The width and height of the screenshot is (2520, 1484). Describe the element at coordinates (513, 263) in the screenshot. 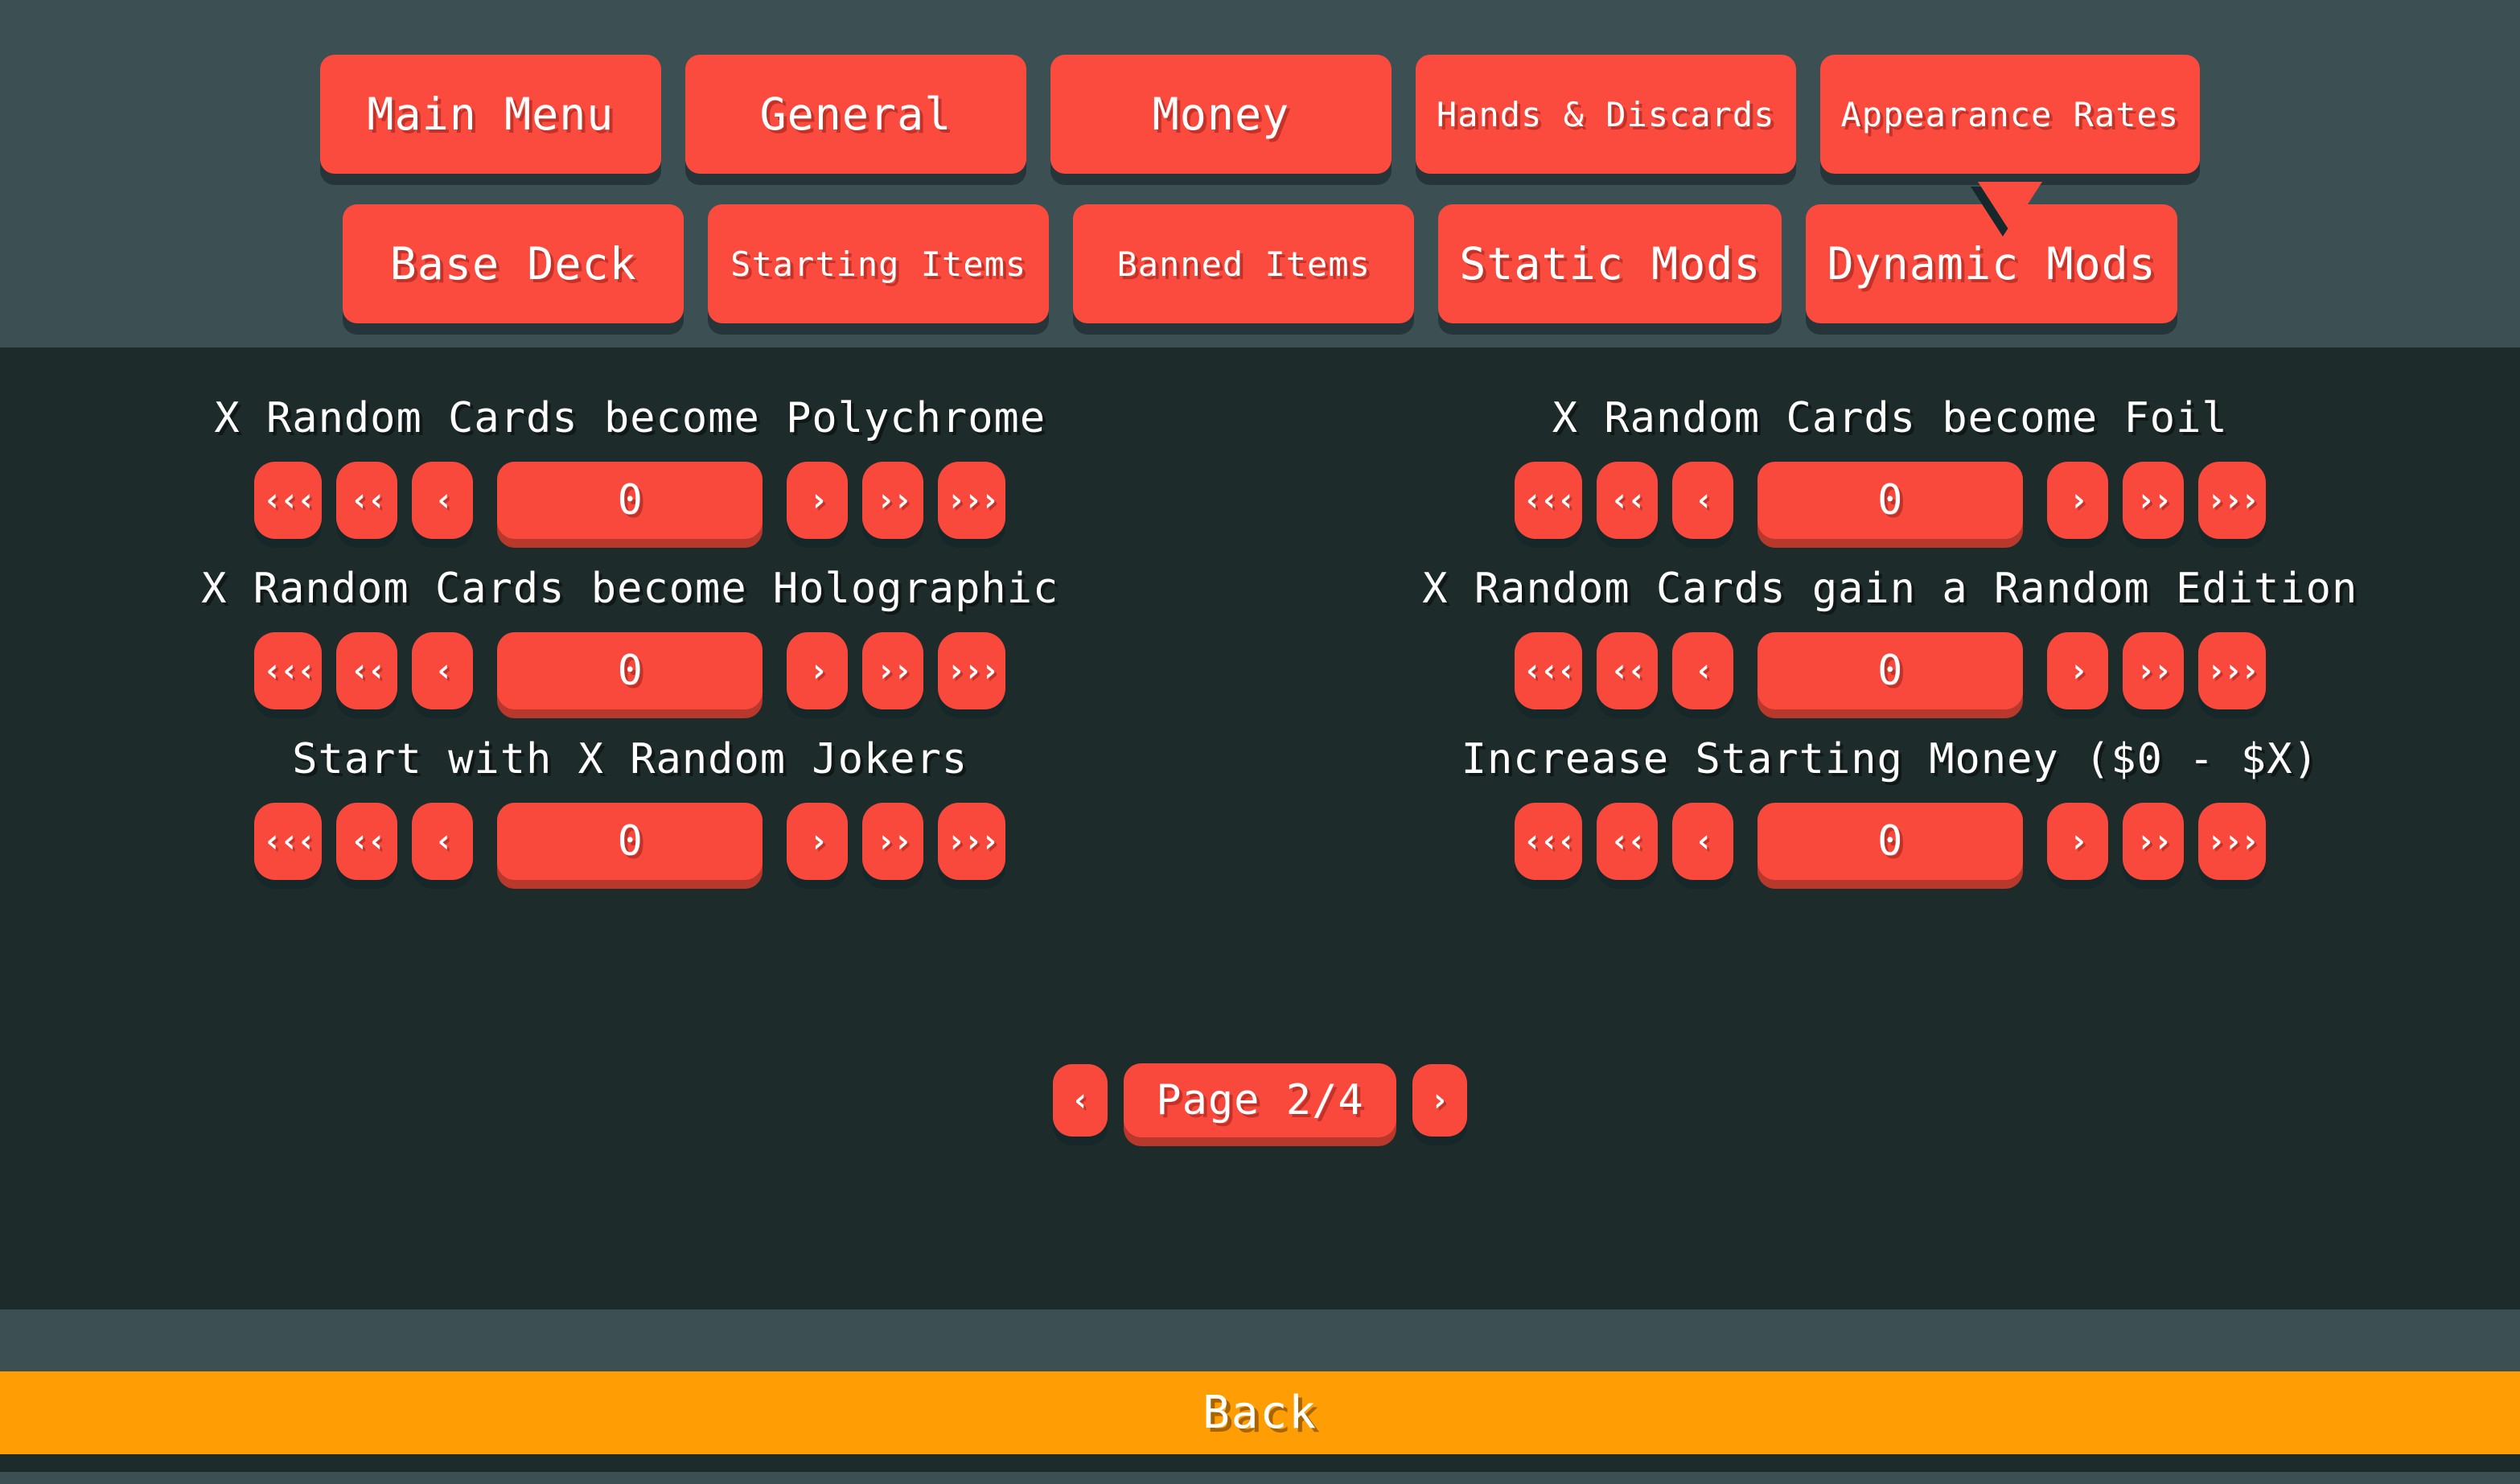

I see `tab-base-deck: Base Deck` at that location.